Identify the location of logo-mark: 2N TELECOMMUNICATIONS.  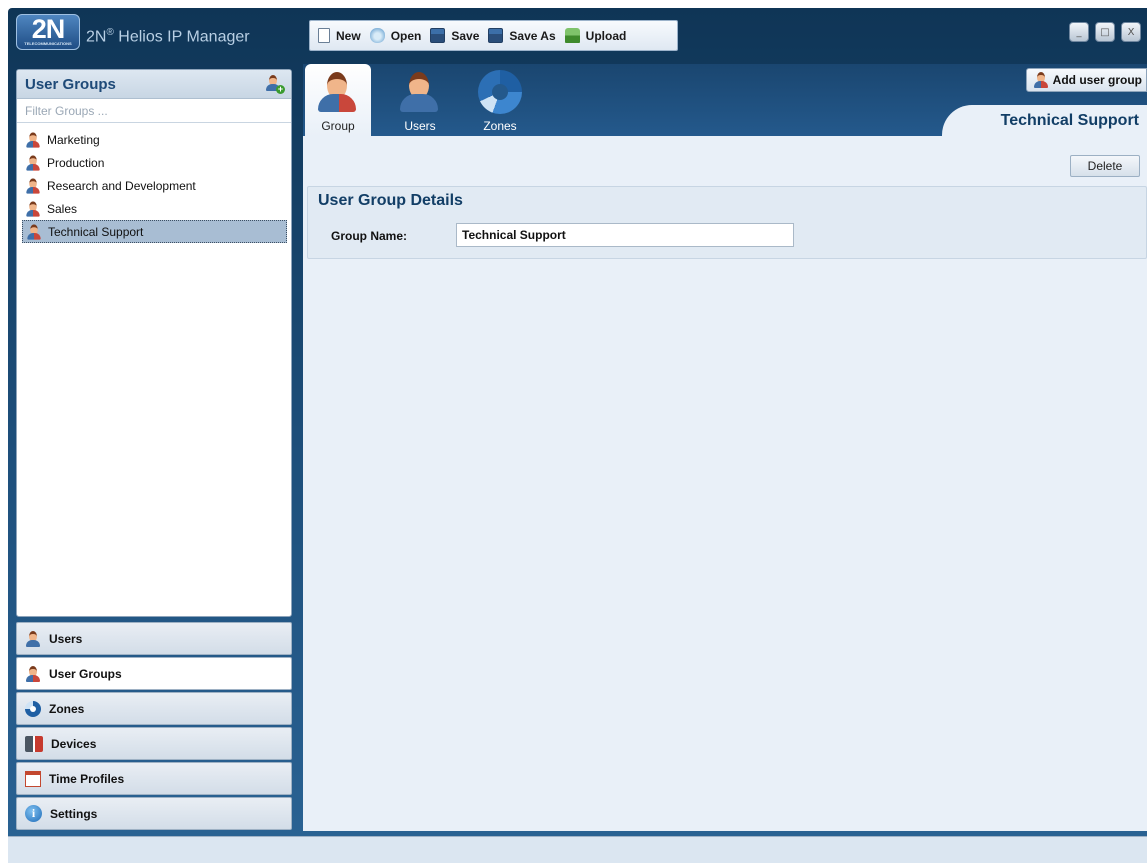
(48, 32).